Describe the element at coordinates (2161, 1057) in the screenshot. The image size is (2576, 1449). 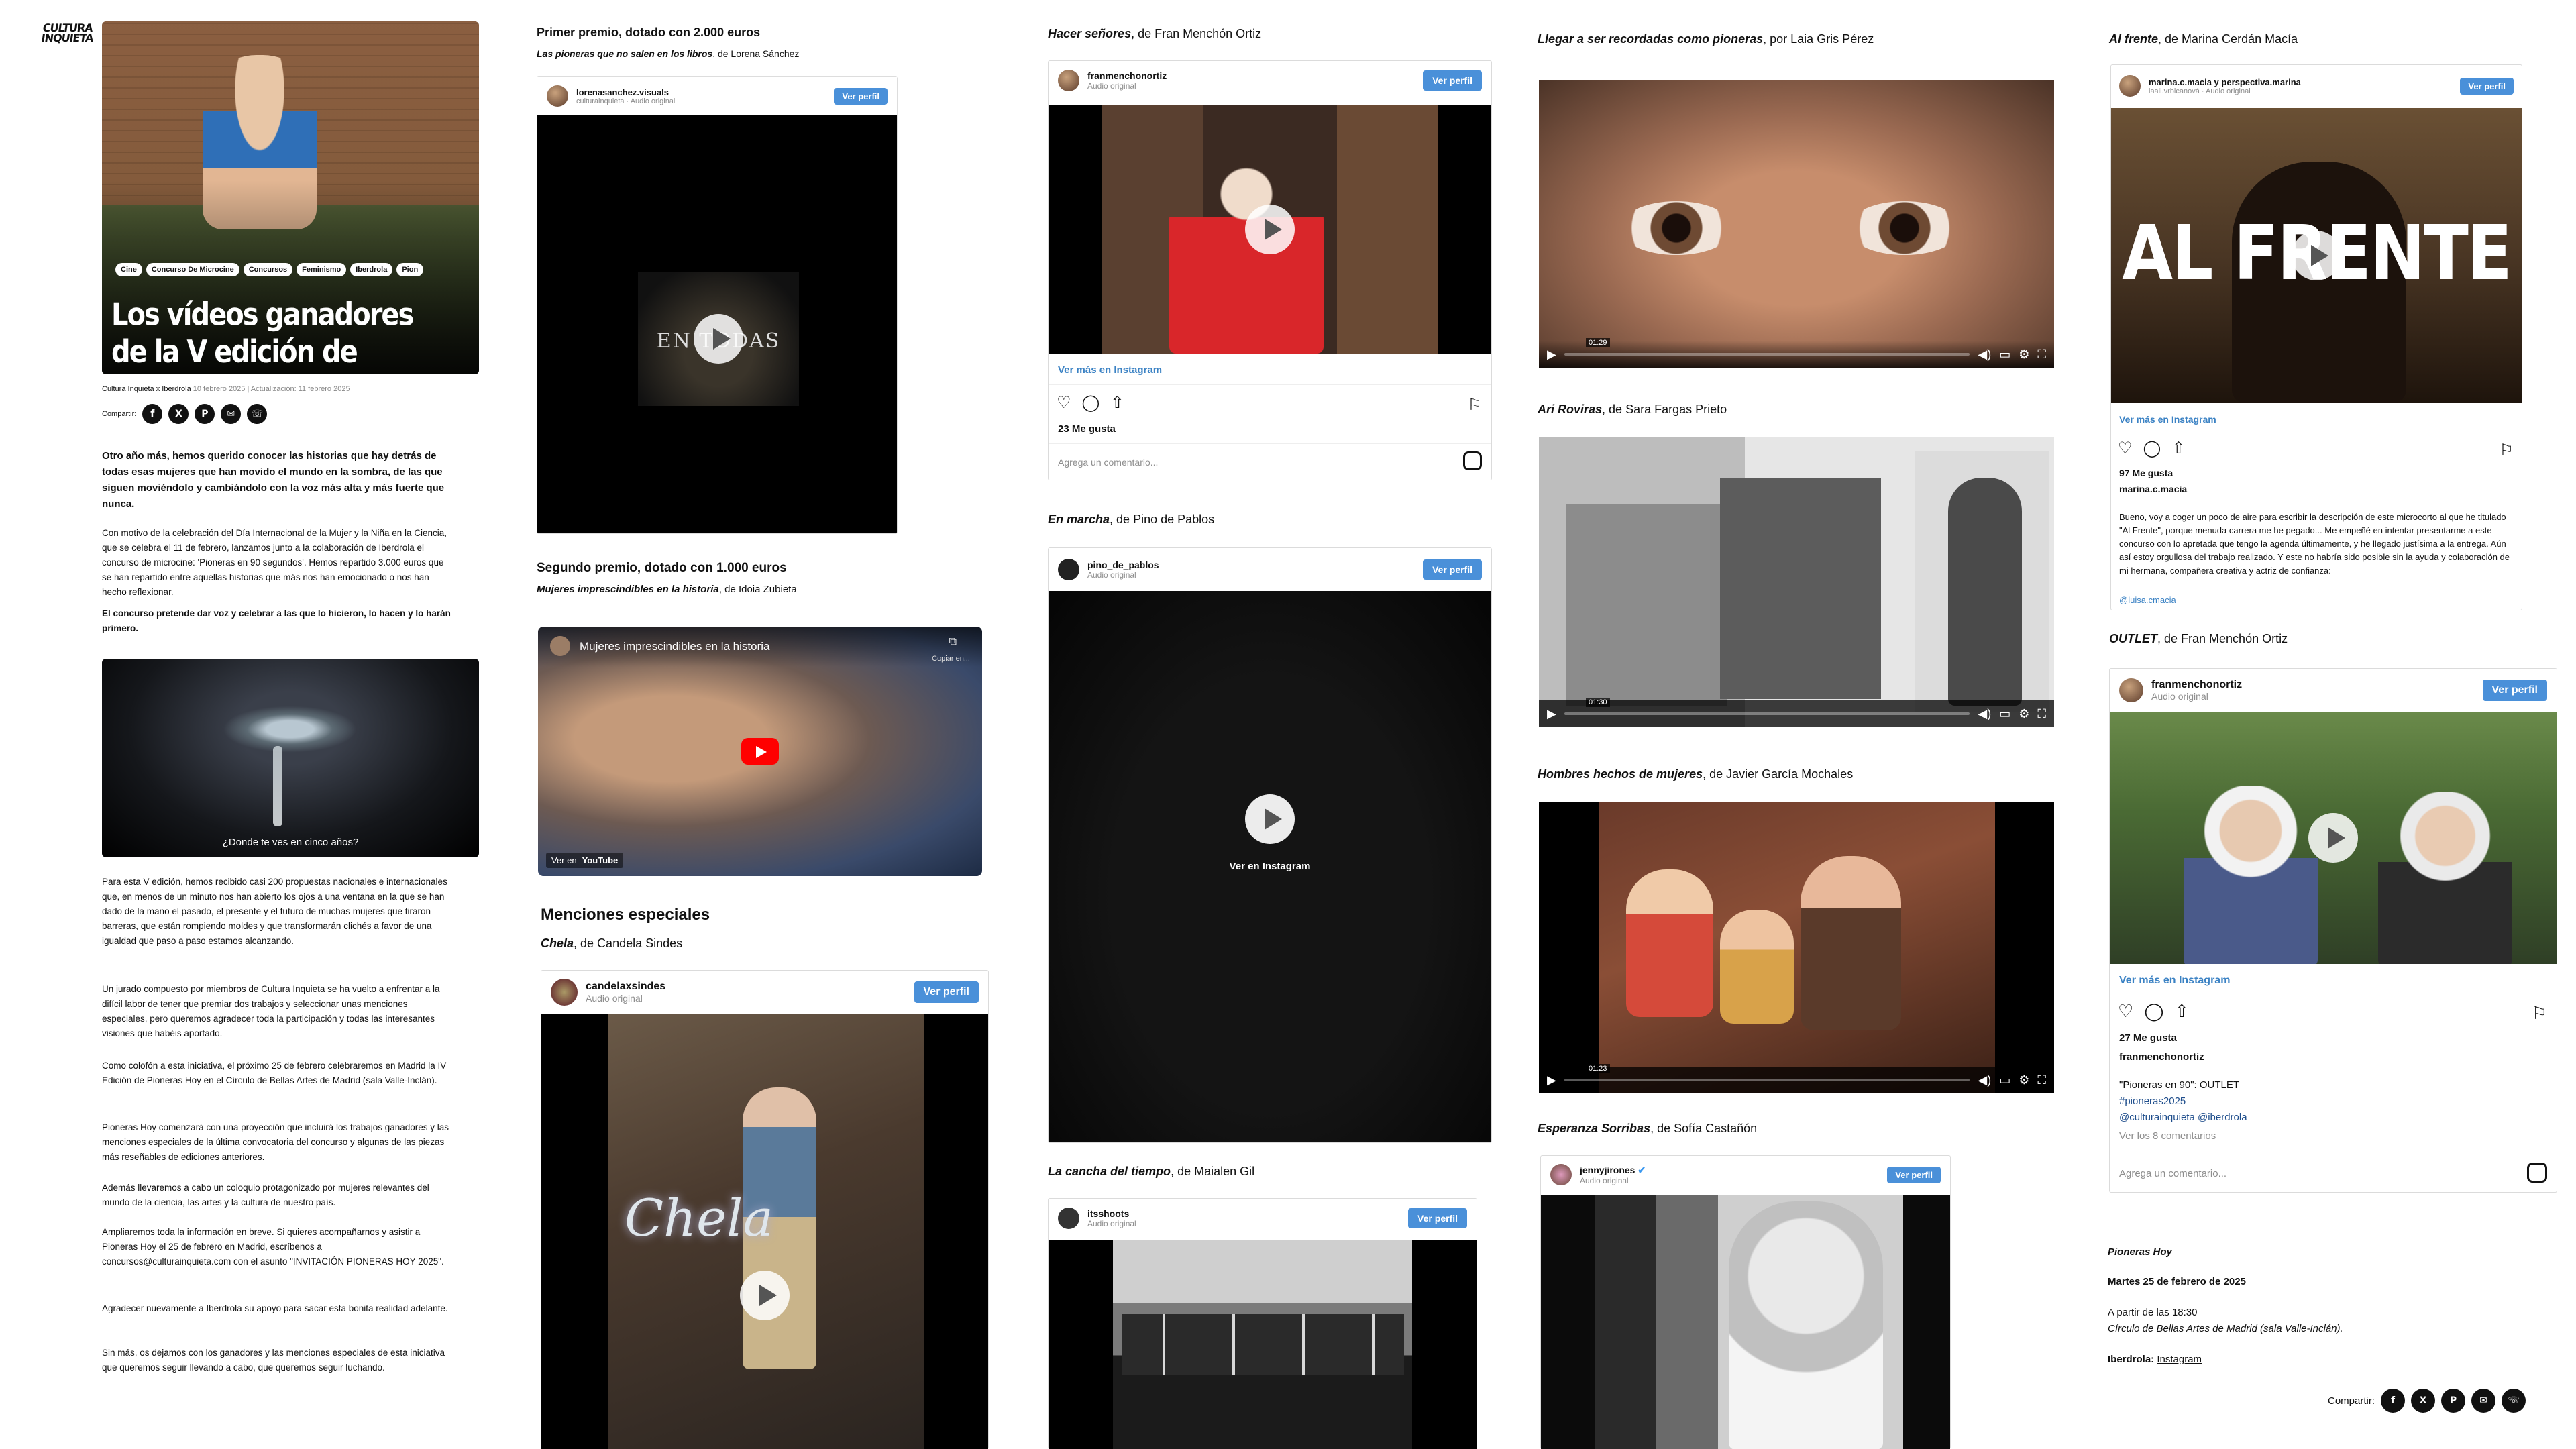
I see `caption-username: franmenchonortiz` at that location.